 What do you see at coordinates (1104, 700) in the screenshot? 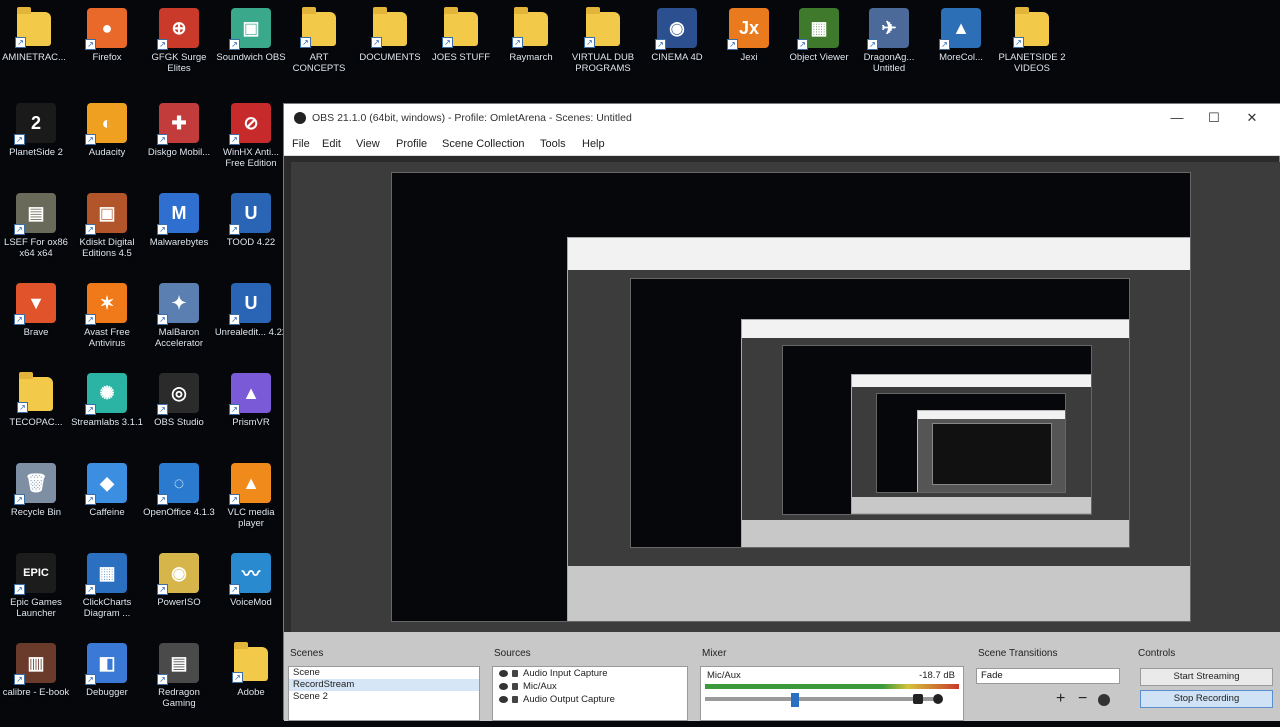
I see `transition-settings-icon` at bounding box center [1104, 700].